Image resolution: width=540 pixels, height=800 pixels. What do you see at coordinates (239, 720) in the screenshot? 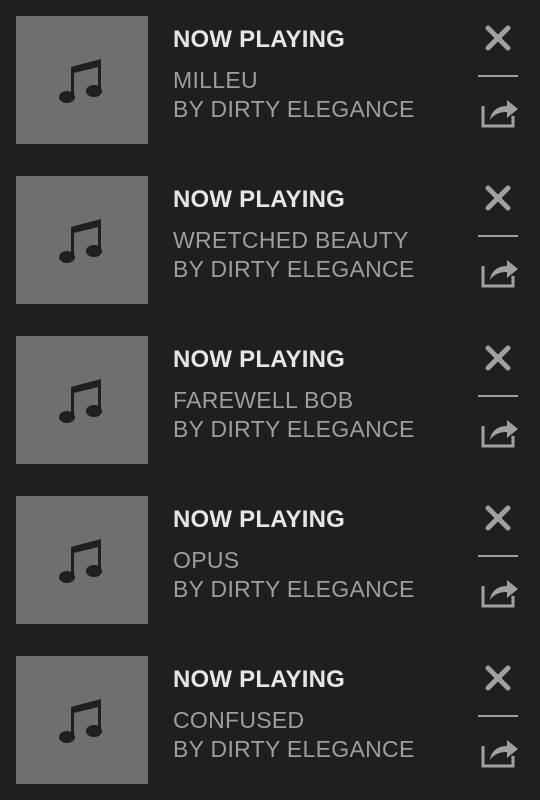
I see `track-title: CONFUSED` at bounding box center [239, 720].